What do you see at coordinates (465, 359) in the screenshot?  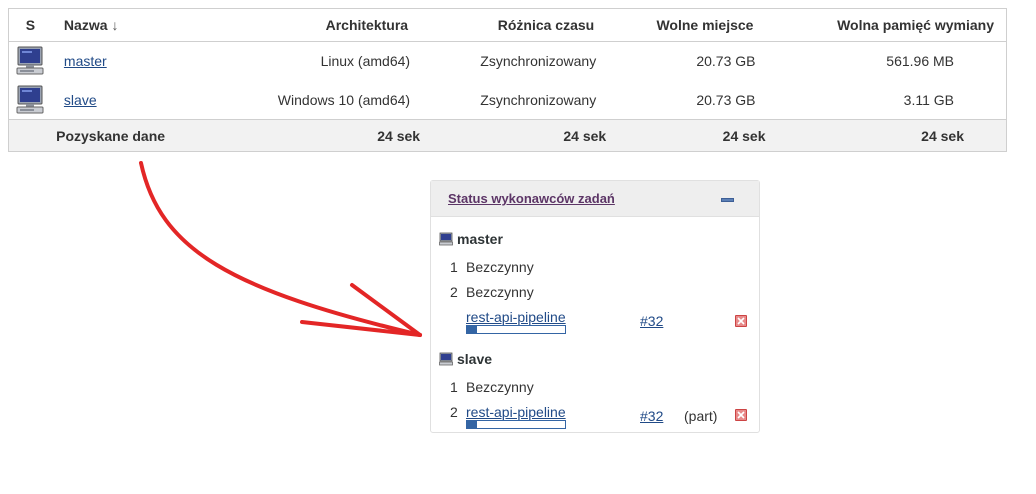 I see `executor-node-slave: slave` at bounding box center [465, 359].